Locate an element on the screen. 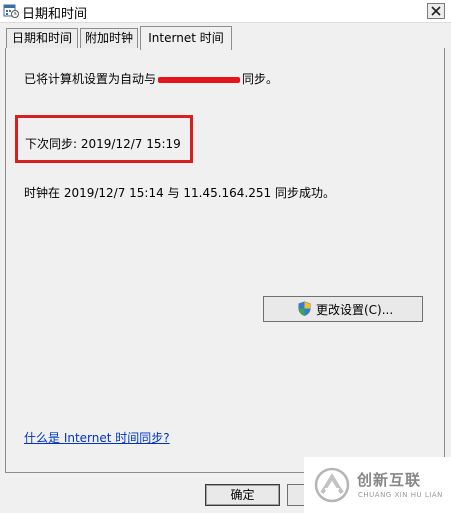  tab-internet-time: Internet 时间 is located at coordinates (186, 38).